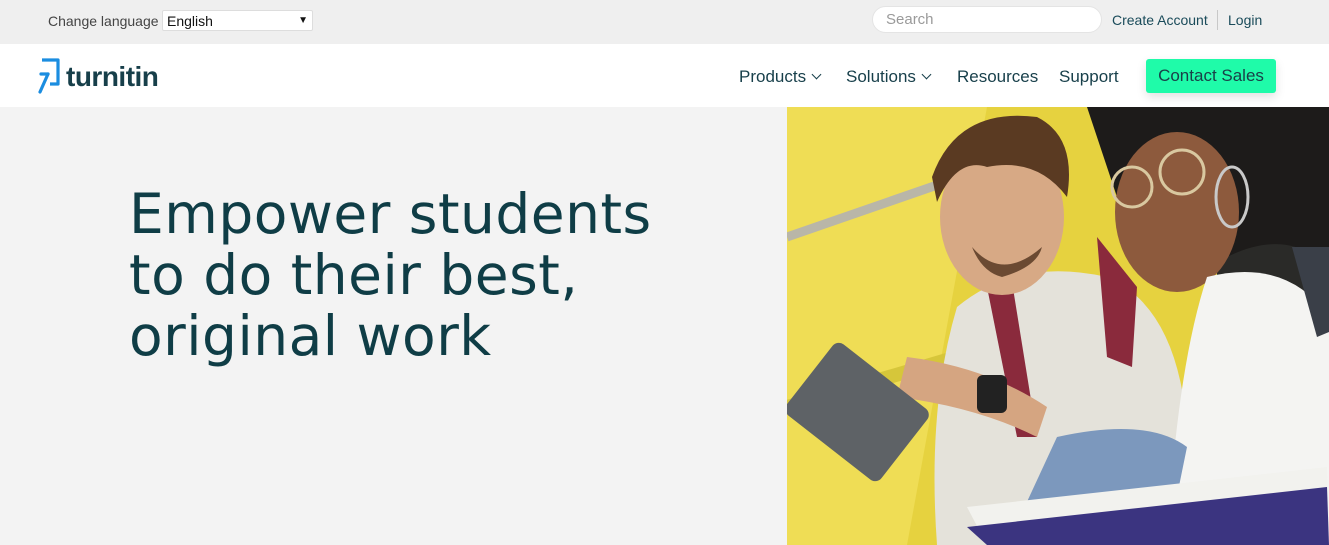 The image size is (1329, 545). I want to click on nav-solutions-label: Solutions, so click(881, 76).